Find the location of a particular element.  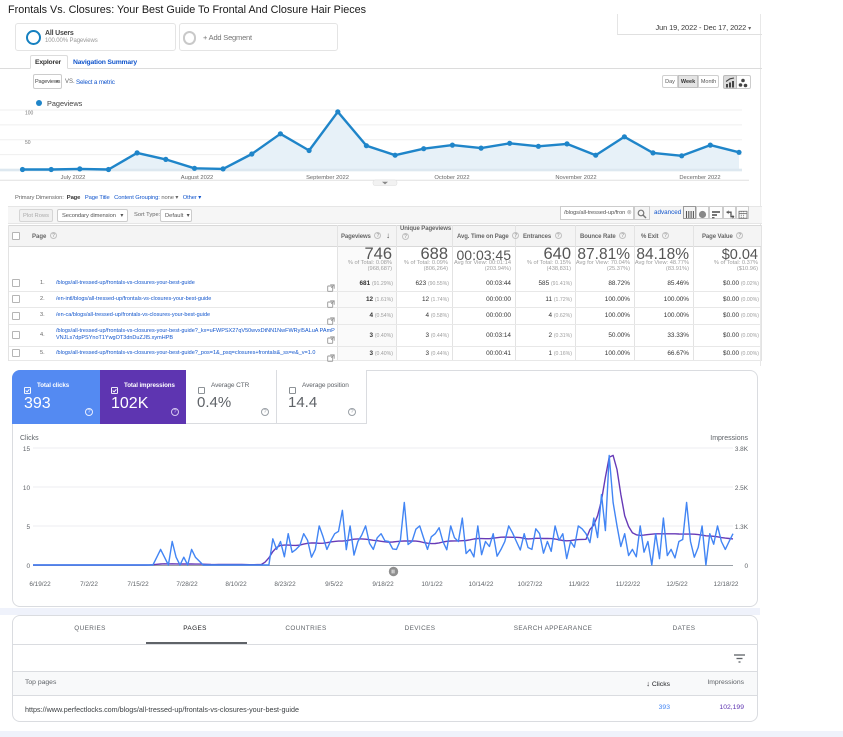

svg-text: 7/28/22 is located at coordinates (187, 584).